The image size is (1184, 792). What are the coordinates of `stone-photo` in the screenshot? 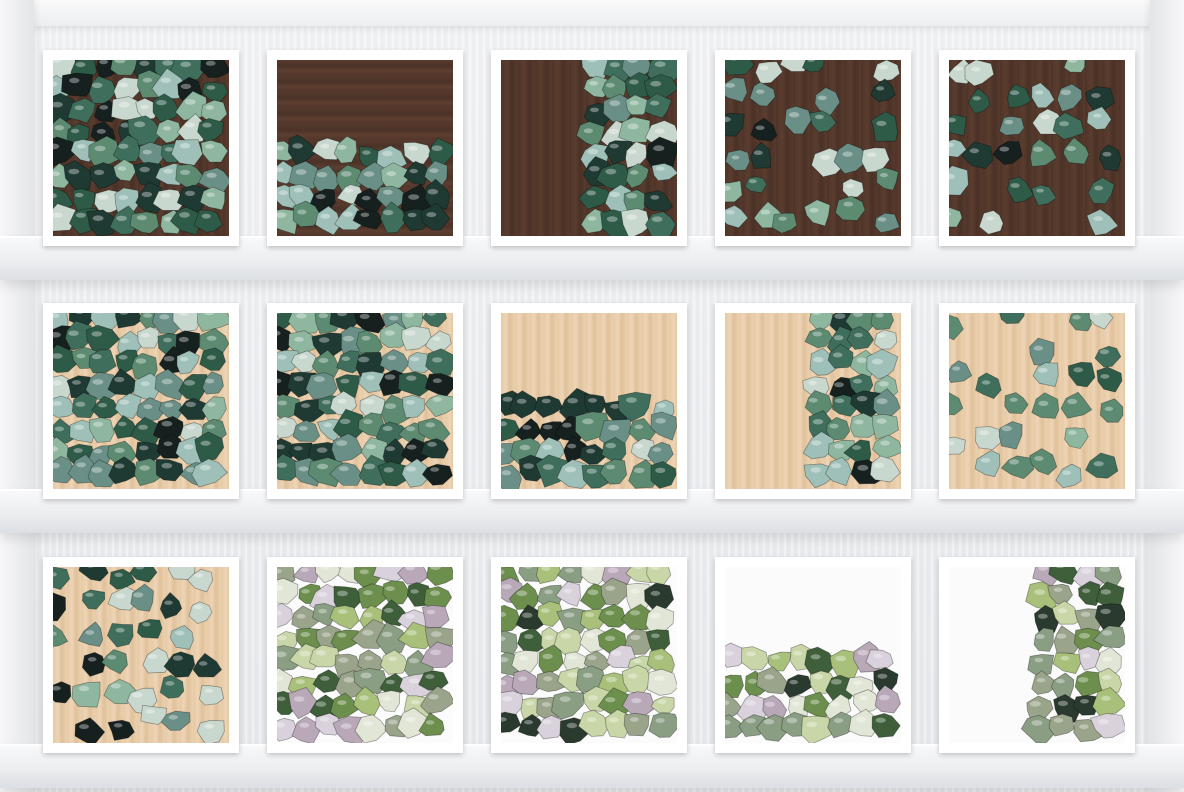 It's located at (1037, 148).